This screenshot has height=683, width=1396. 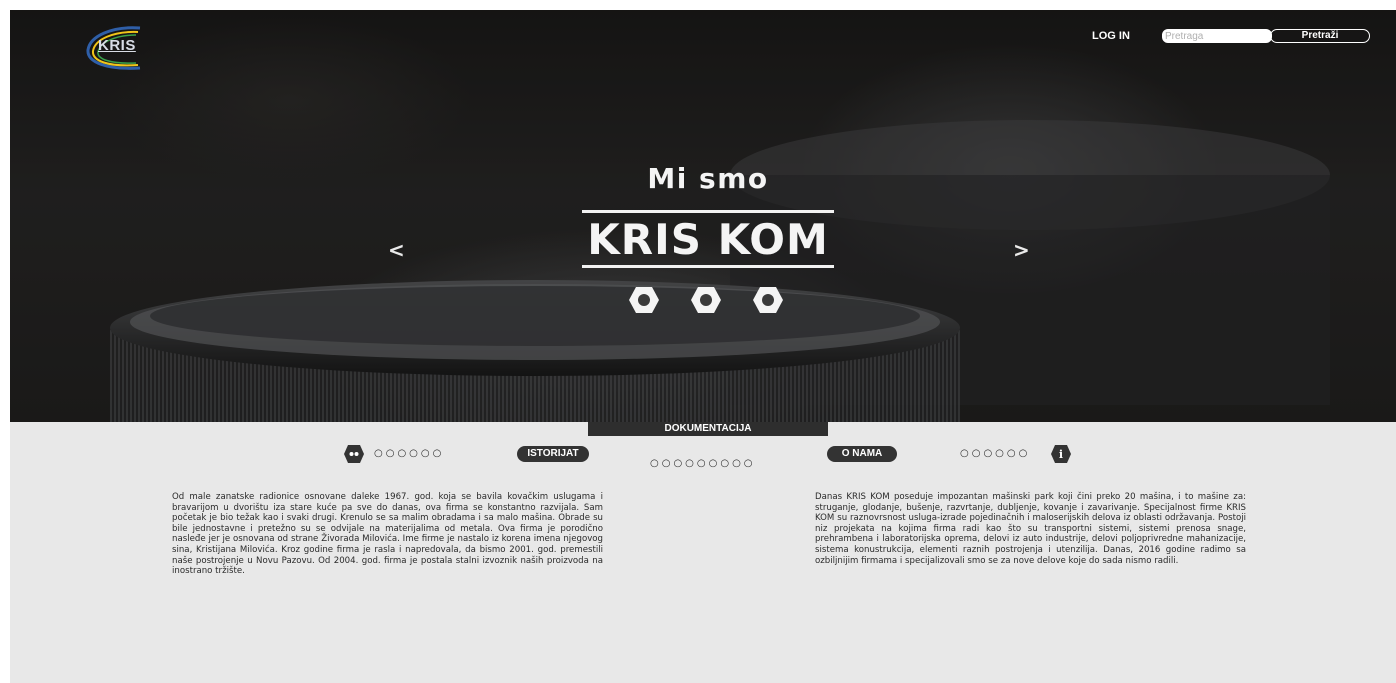 What do you see at coordinates (117, 45) in the screenshot?
I see `logo-text: KRIS` at bounding box center [117, 45].